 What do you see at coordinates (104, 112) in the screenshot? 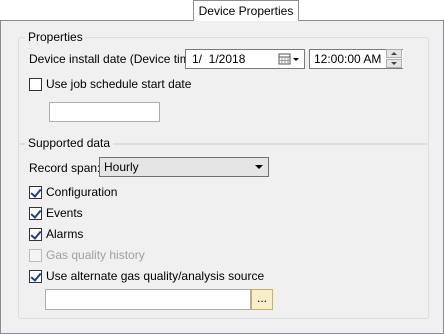
I see `job-schedule-date-field` at bounding box center [104, 112].